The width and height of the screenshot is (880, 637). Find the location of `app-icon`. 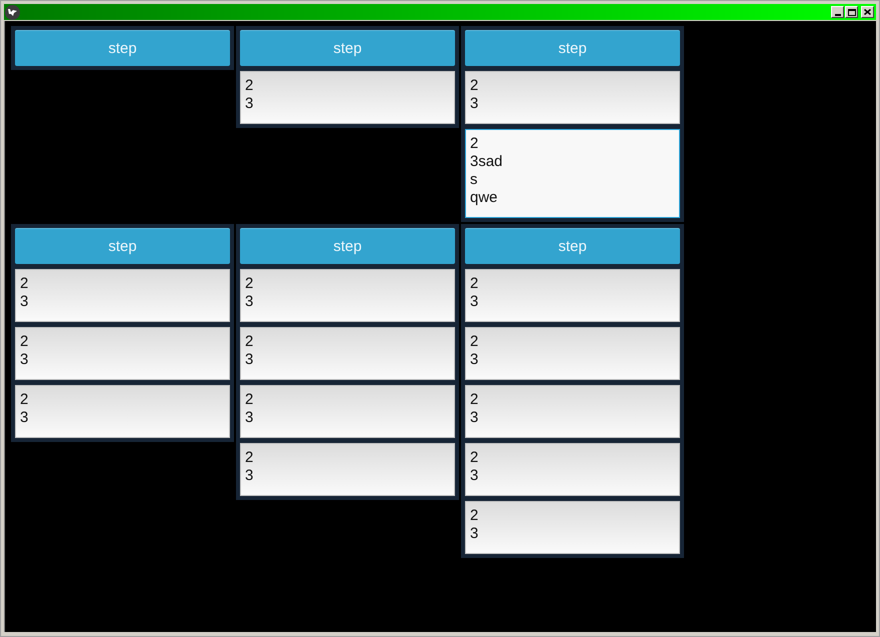

app-icon is located at coordinates (12, 12).